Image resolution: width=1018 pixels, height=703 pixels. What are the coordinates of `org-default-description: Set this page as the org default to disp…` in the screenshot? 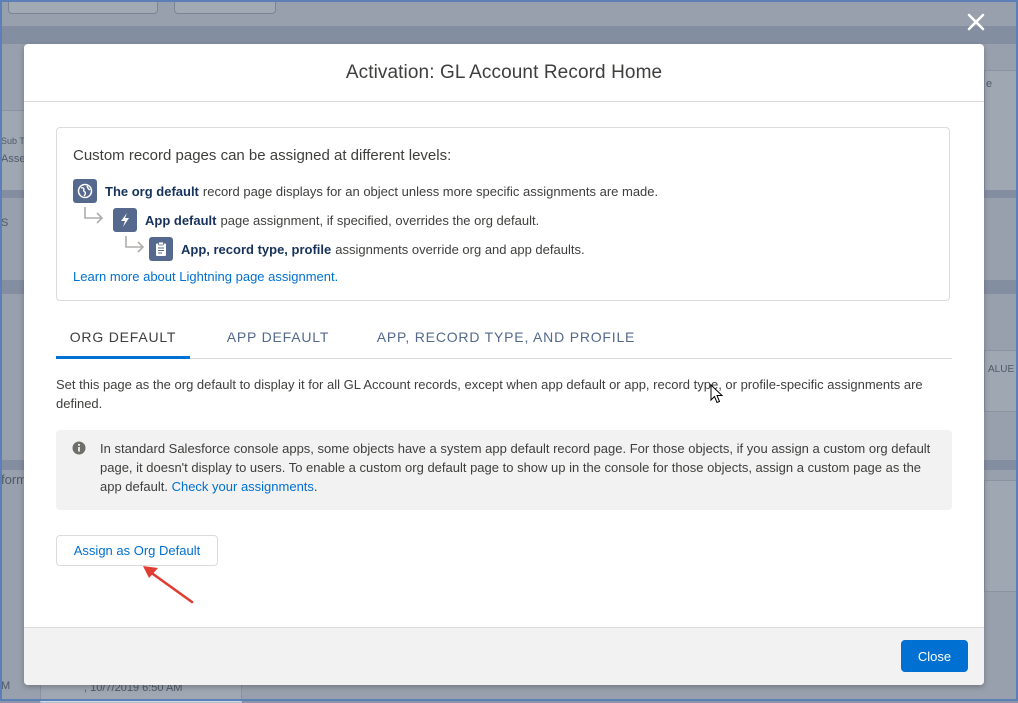 It's located at (489, 394).